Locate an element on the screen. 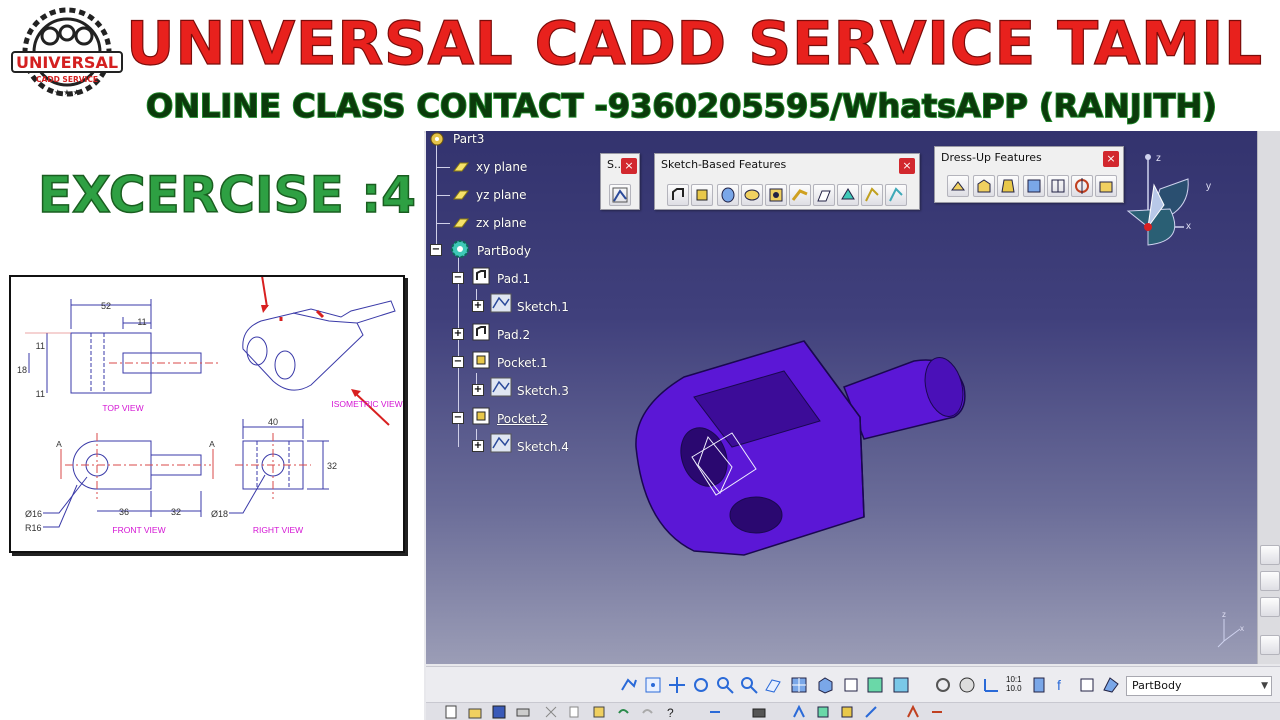 This screenshot has width=1280, height=720. thread-button is located at coordinates (1082, 186).